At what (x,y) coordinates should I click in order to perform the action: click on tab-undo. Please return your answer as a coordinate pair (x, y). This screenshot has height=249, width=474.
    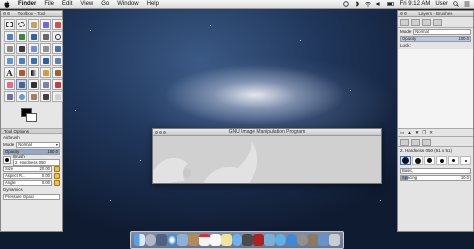
    Looking at the image, I should click on (437, 22).